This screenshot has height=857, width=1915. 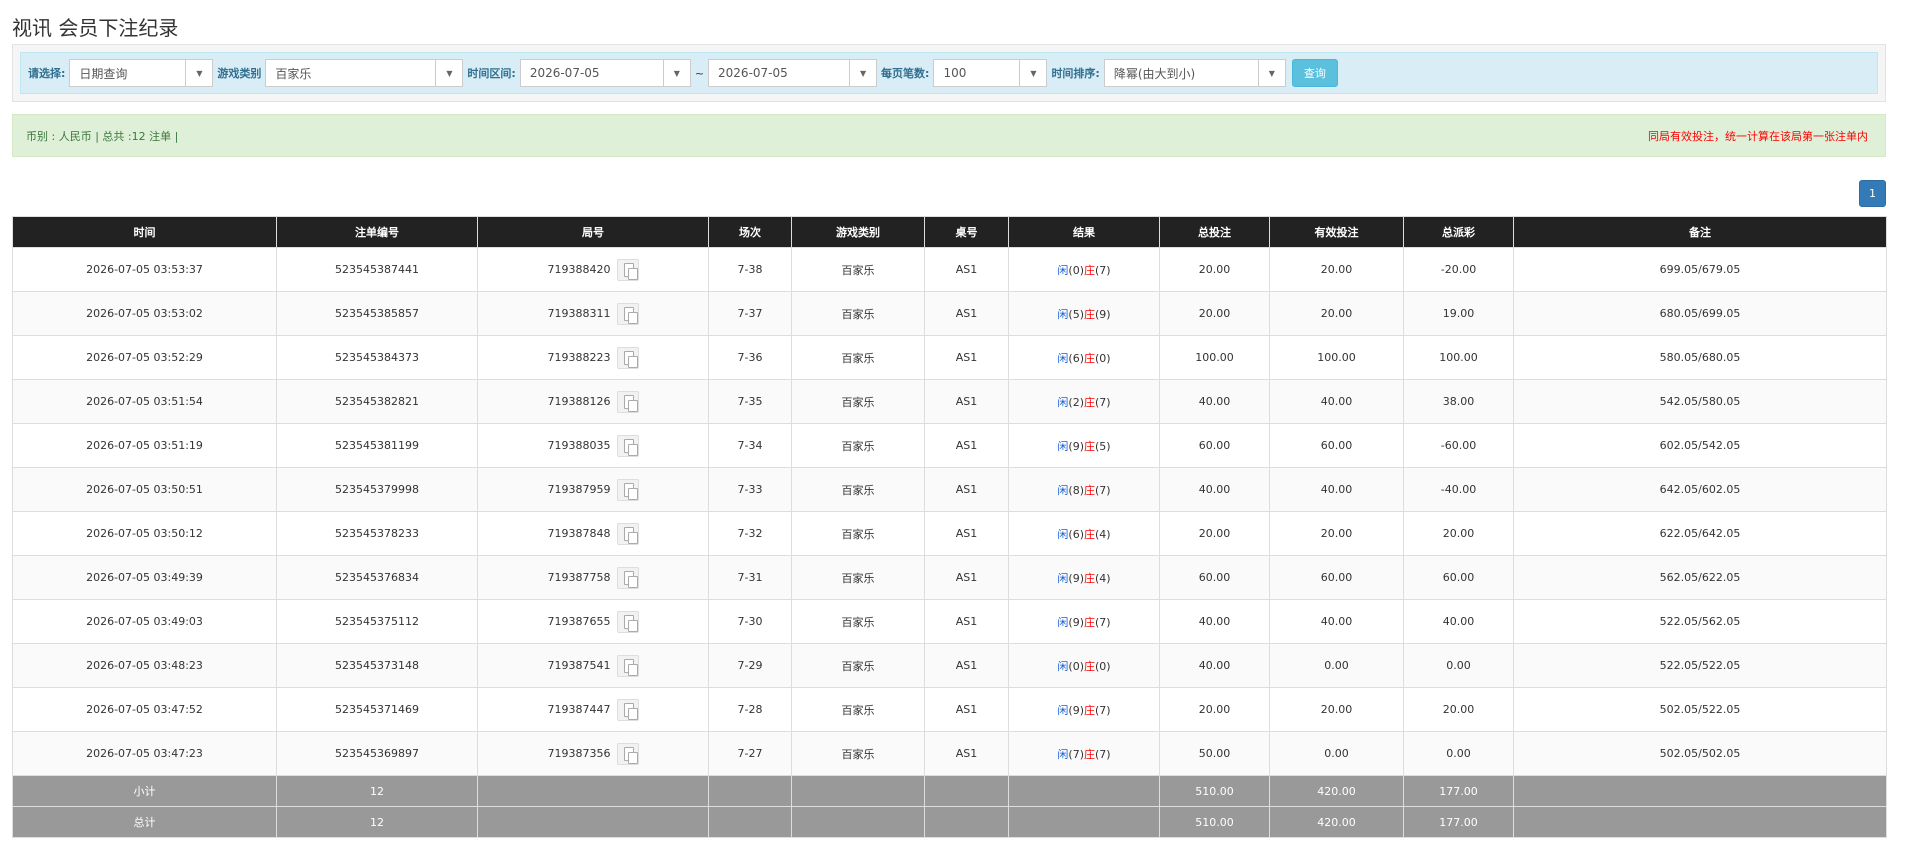 What do you see at coordinates (1700, 621) in the screenshot?
I see `cell-remark: 522.05/562.05` at bounding box center [1700, 621].